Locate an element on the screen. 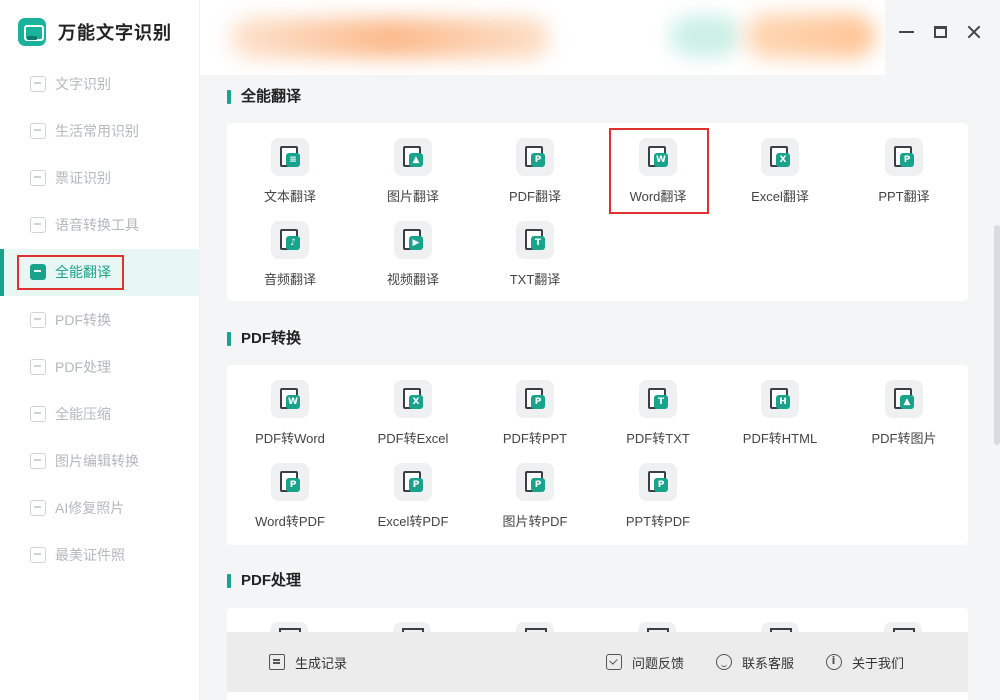 Image resolution: width=1000 pixels, height=700 pixels. image-edit-icon is located at coordinates (38, 461).